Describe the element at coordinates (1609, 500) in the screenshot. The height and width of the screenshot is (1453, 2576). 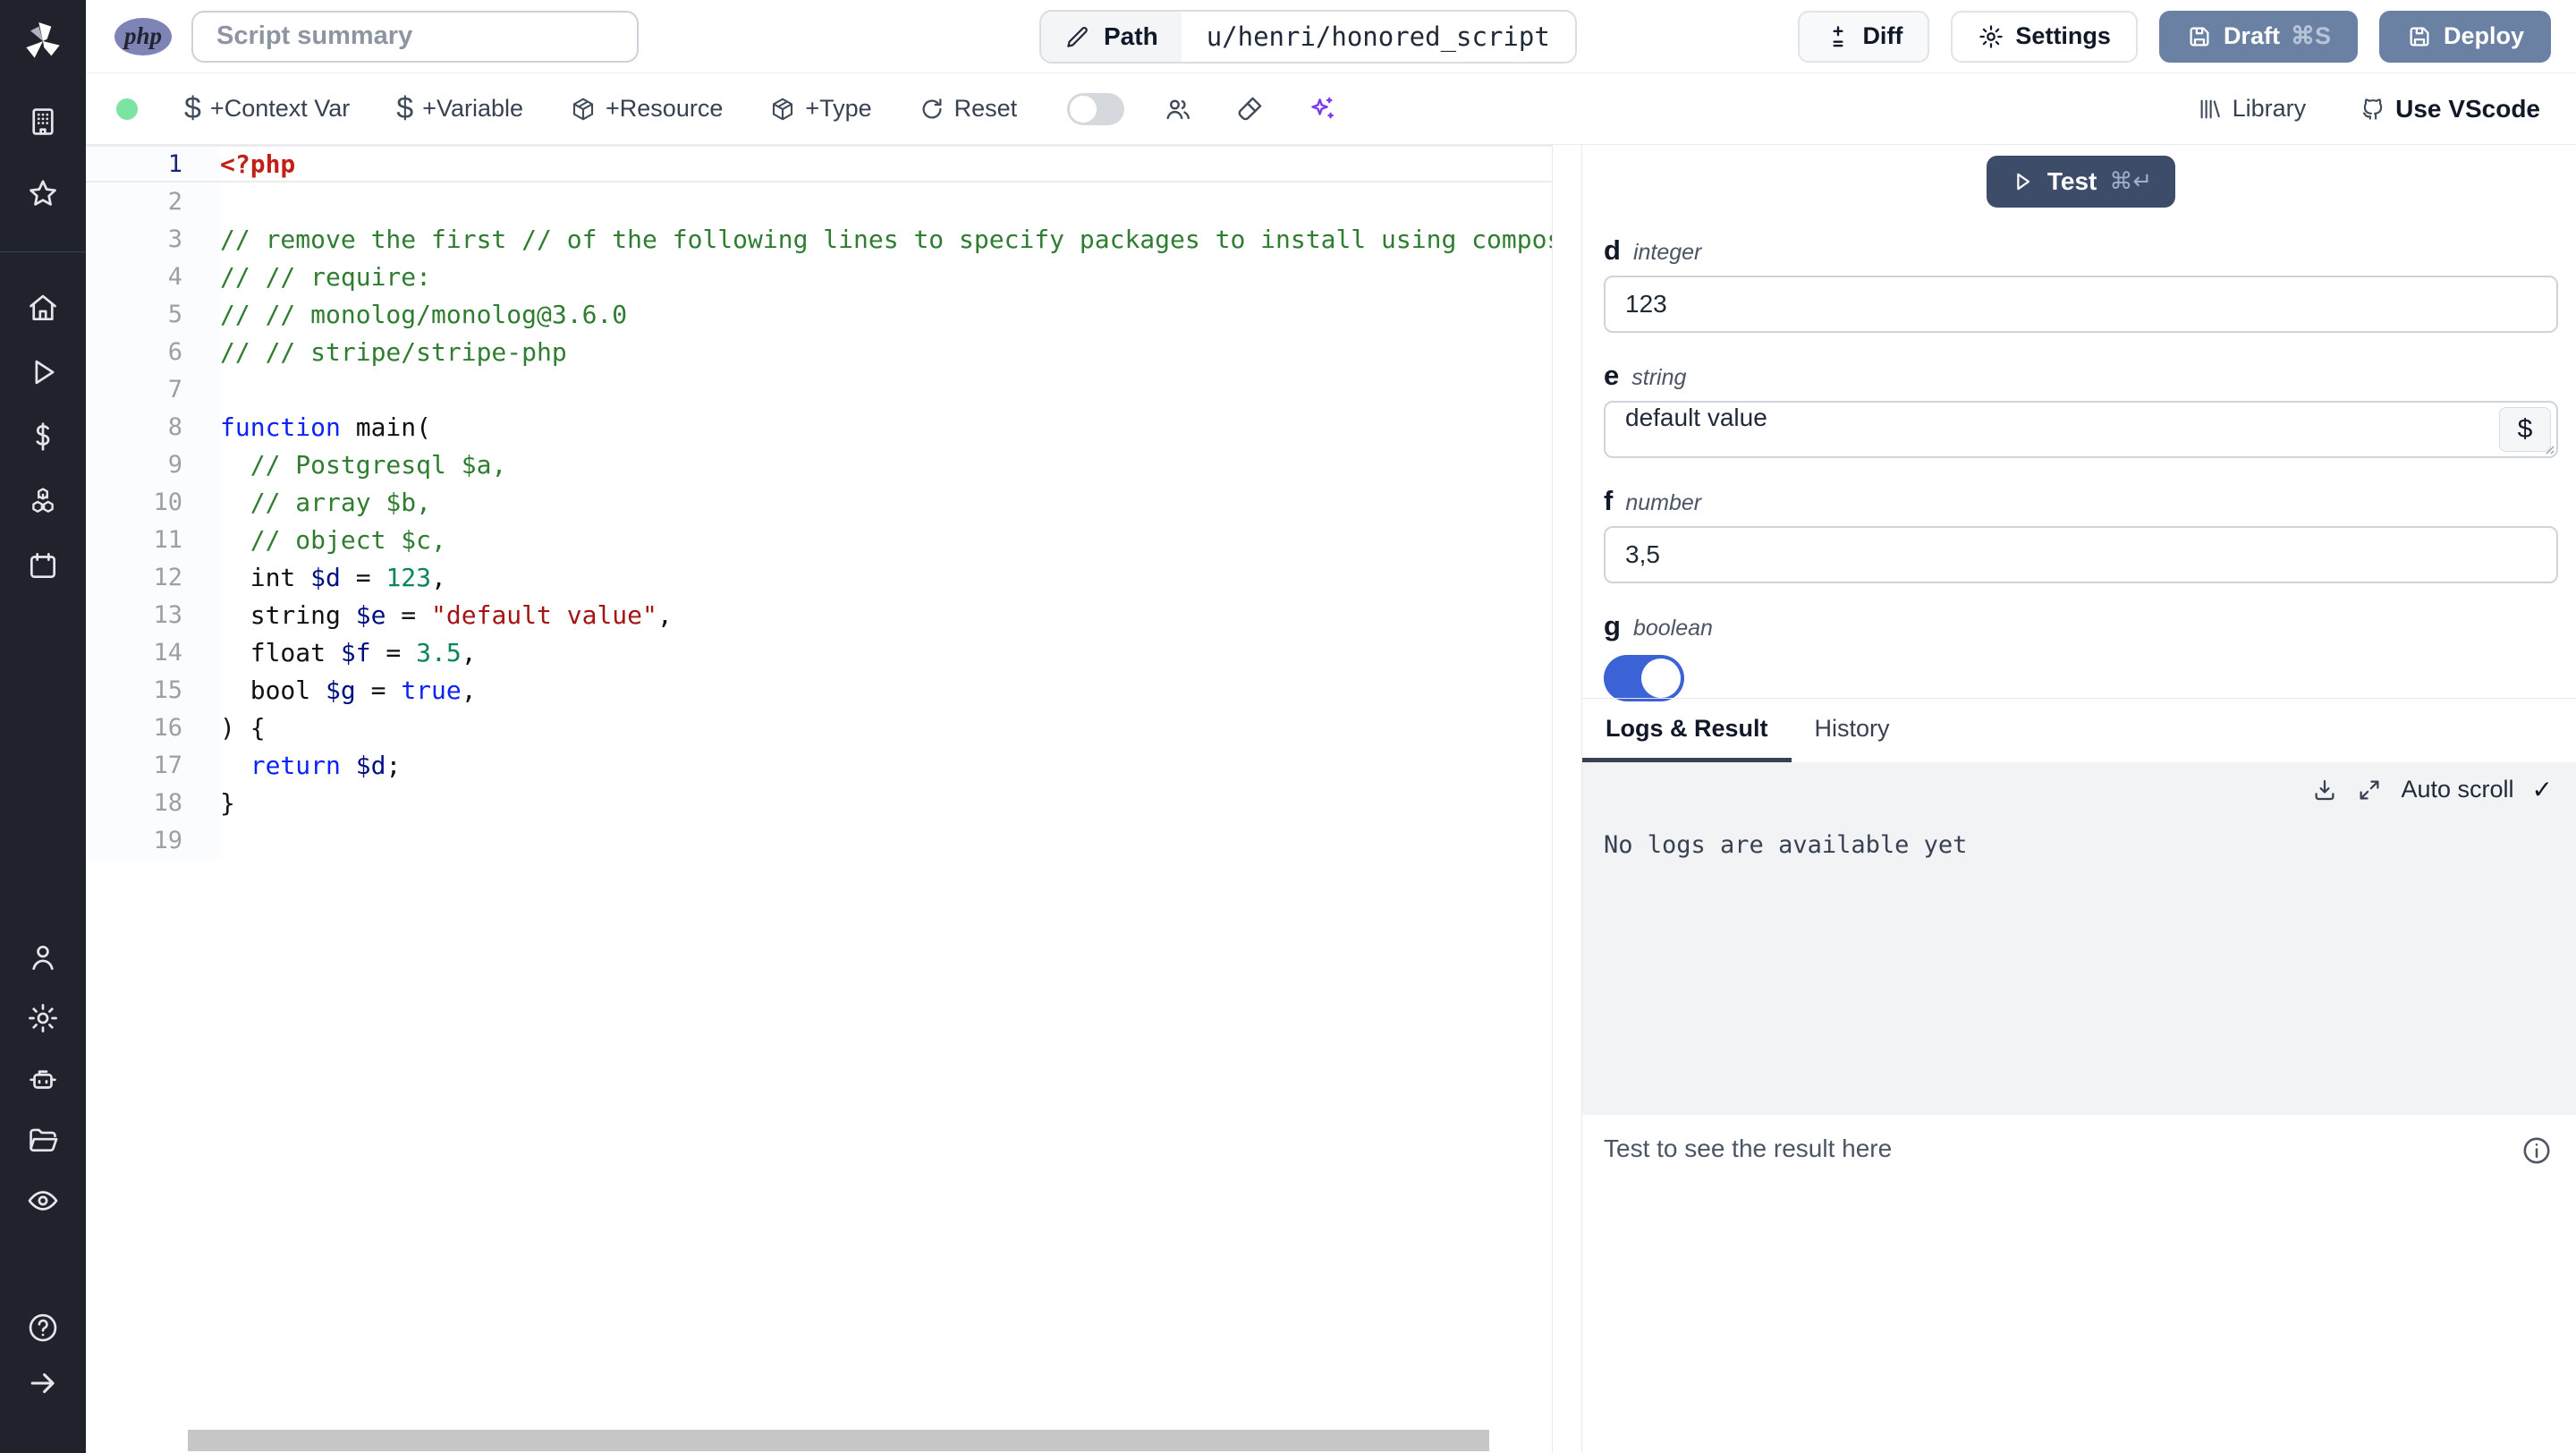
I see `arg-name: f` at that location.